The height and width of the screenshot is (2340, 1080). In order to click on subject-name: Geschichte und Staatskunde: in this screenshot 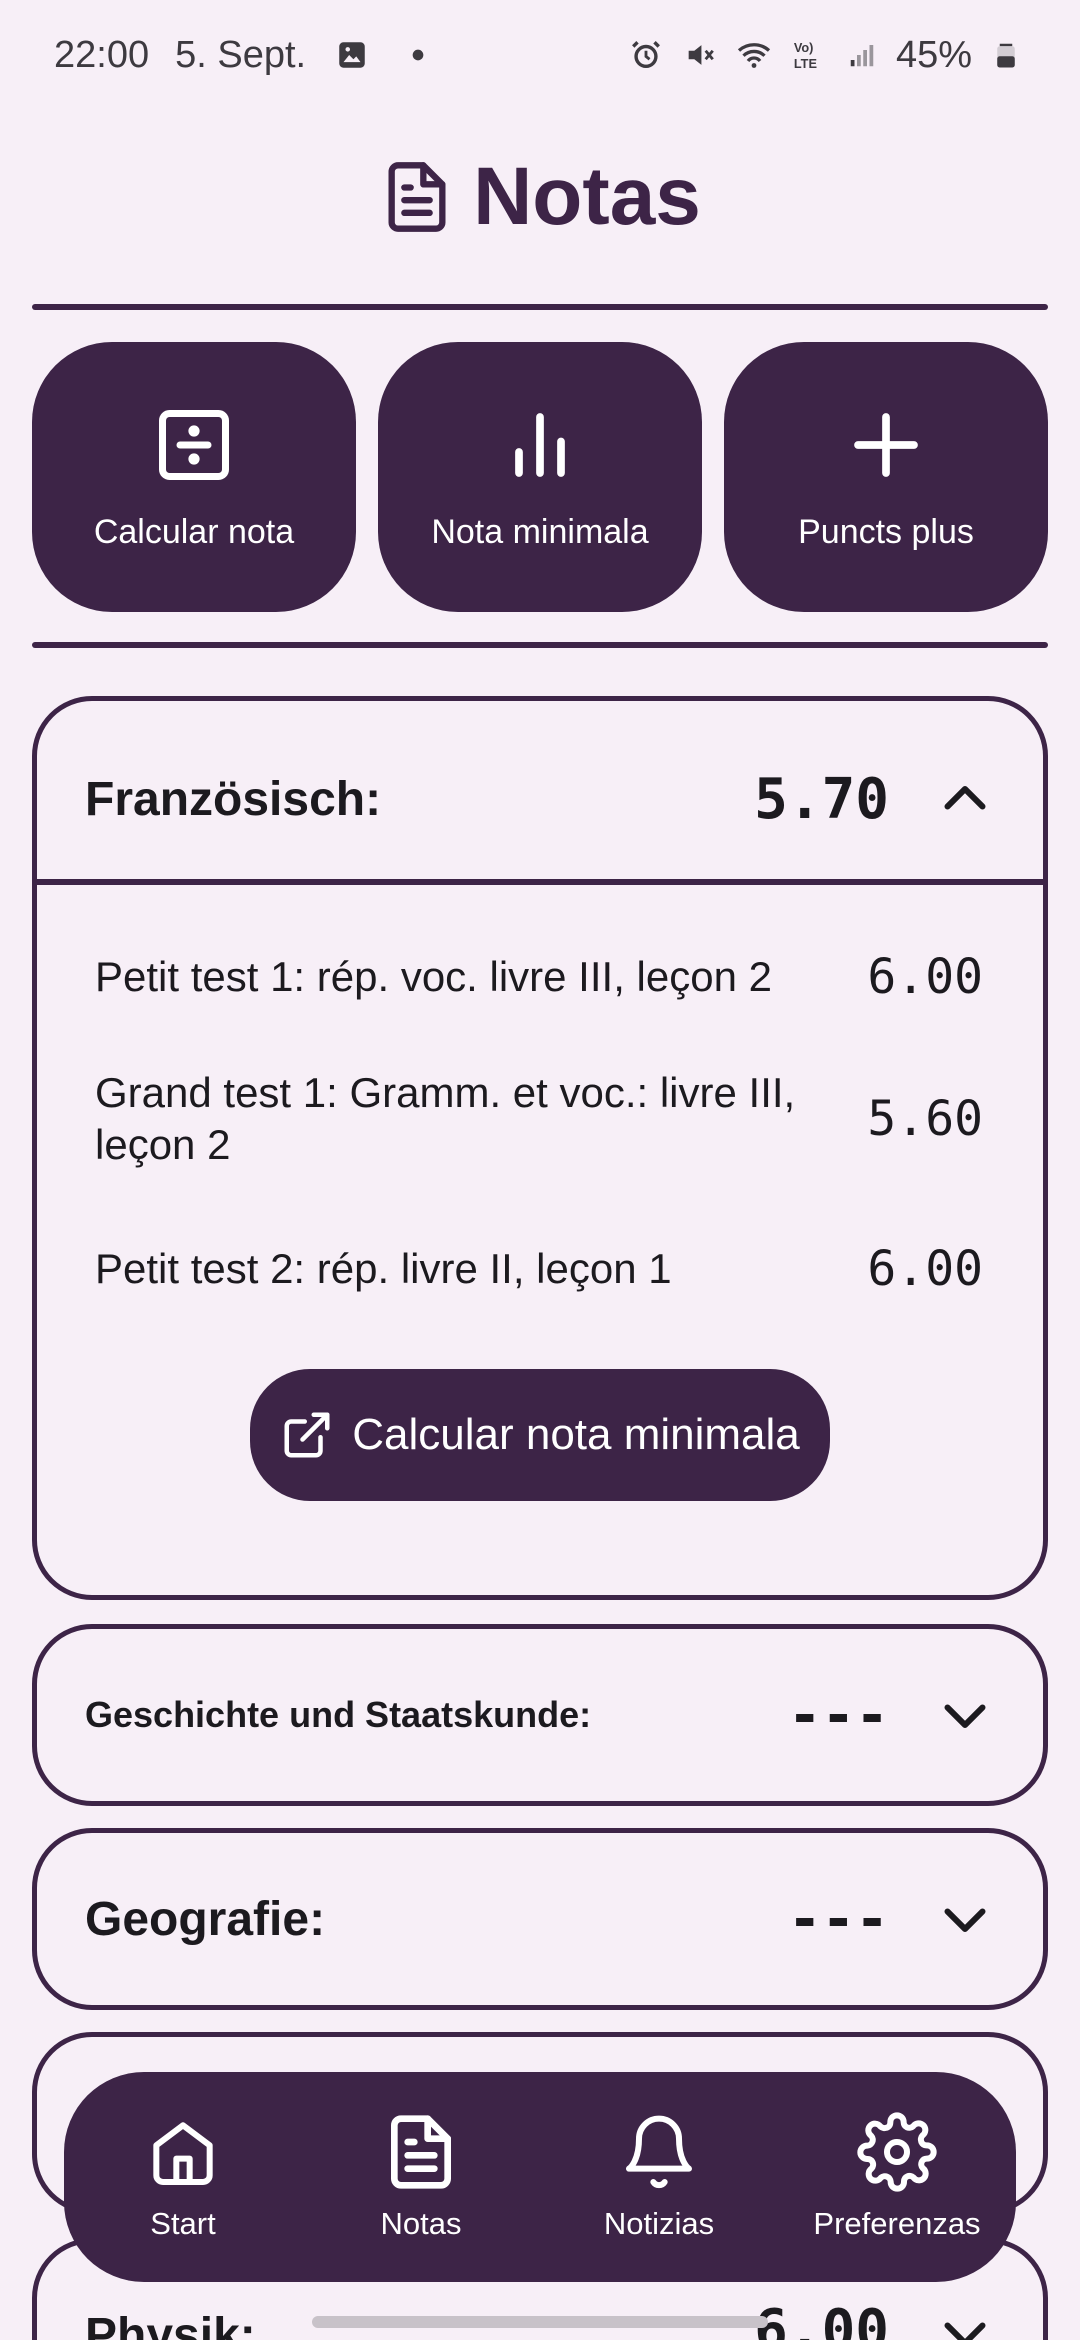, I will do `click(338, 1714)`.